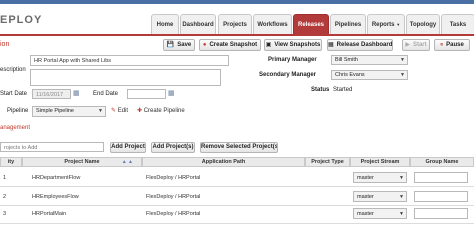  Describe the element at coordinates (106, 94) in the screenshot. I see `end-date-label: End Date` at that location.